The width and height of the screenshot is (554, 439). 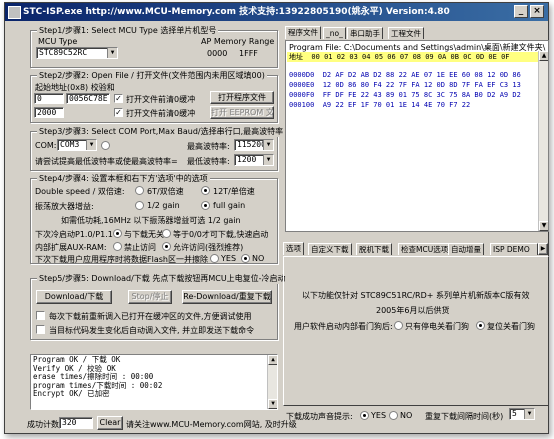 What do you see at coordinates (40, 315) in the screenshot?
I see `reload-checkbox` at bounding box center [40, 315].